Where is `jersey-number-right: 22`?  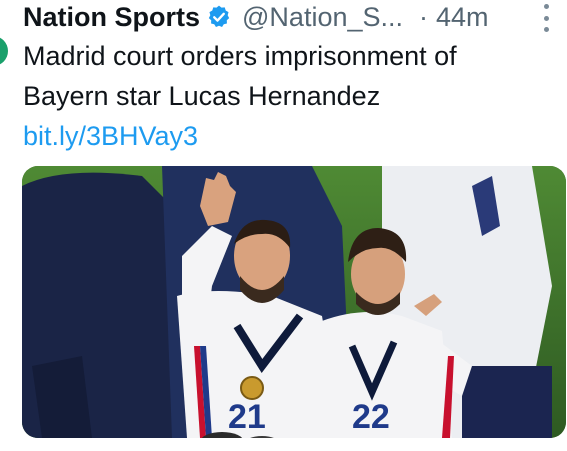
jersey-number-right: 22 is located at coordinates (371, 417).